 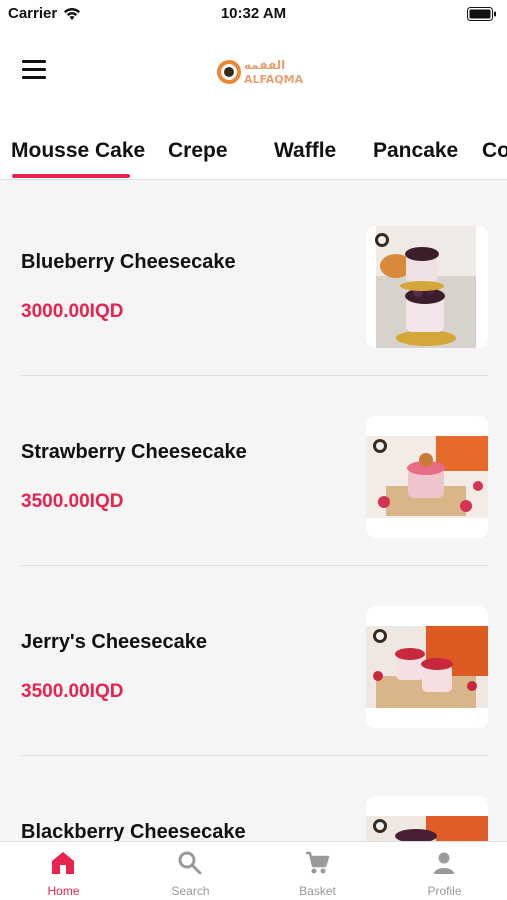 What do you see at coordinates (444, 891) in the screenshot?
I see `nav-profile-label: Profile` at bounding box center [444, 891].